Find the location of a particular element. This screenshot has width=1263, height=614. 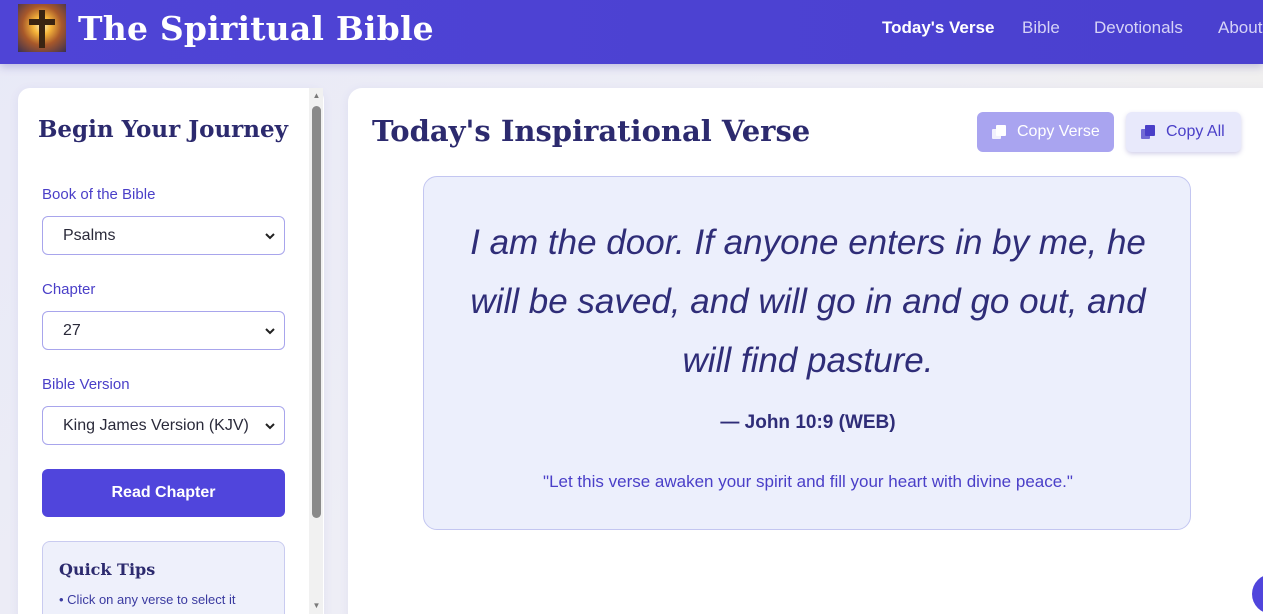

book-select-value: Psalms is located at coordinates (89, 235).